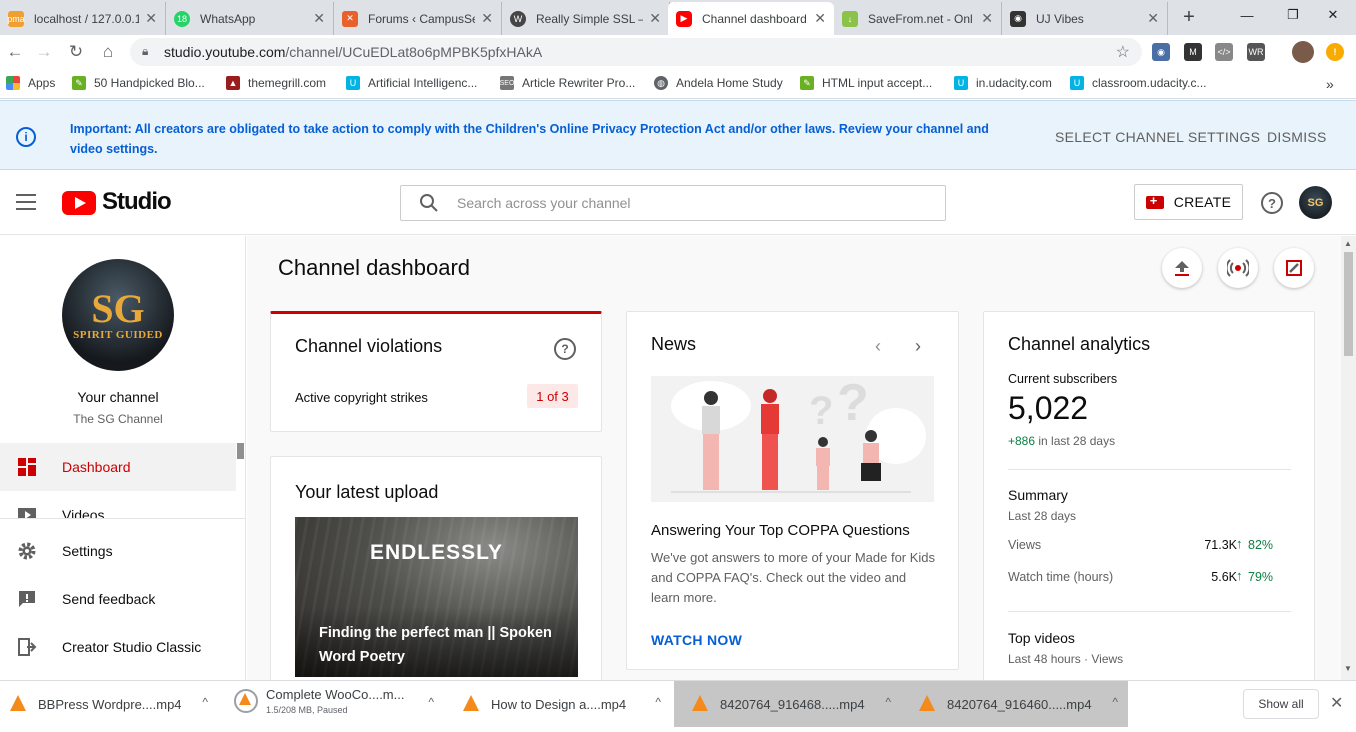 This screenshot has height=732, width=1356. I want to click on bookmark-star-icon: ☆, so click(1123, 52).